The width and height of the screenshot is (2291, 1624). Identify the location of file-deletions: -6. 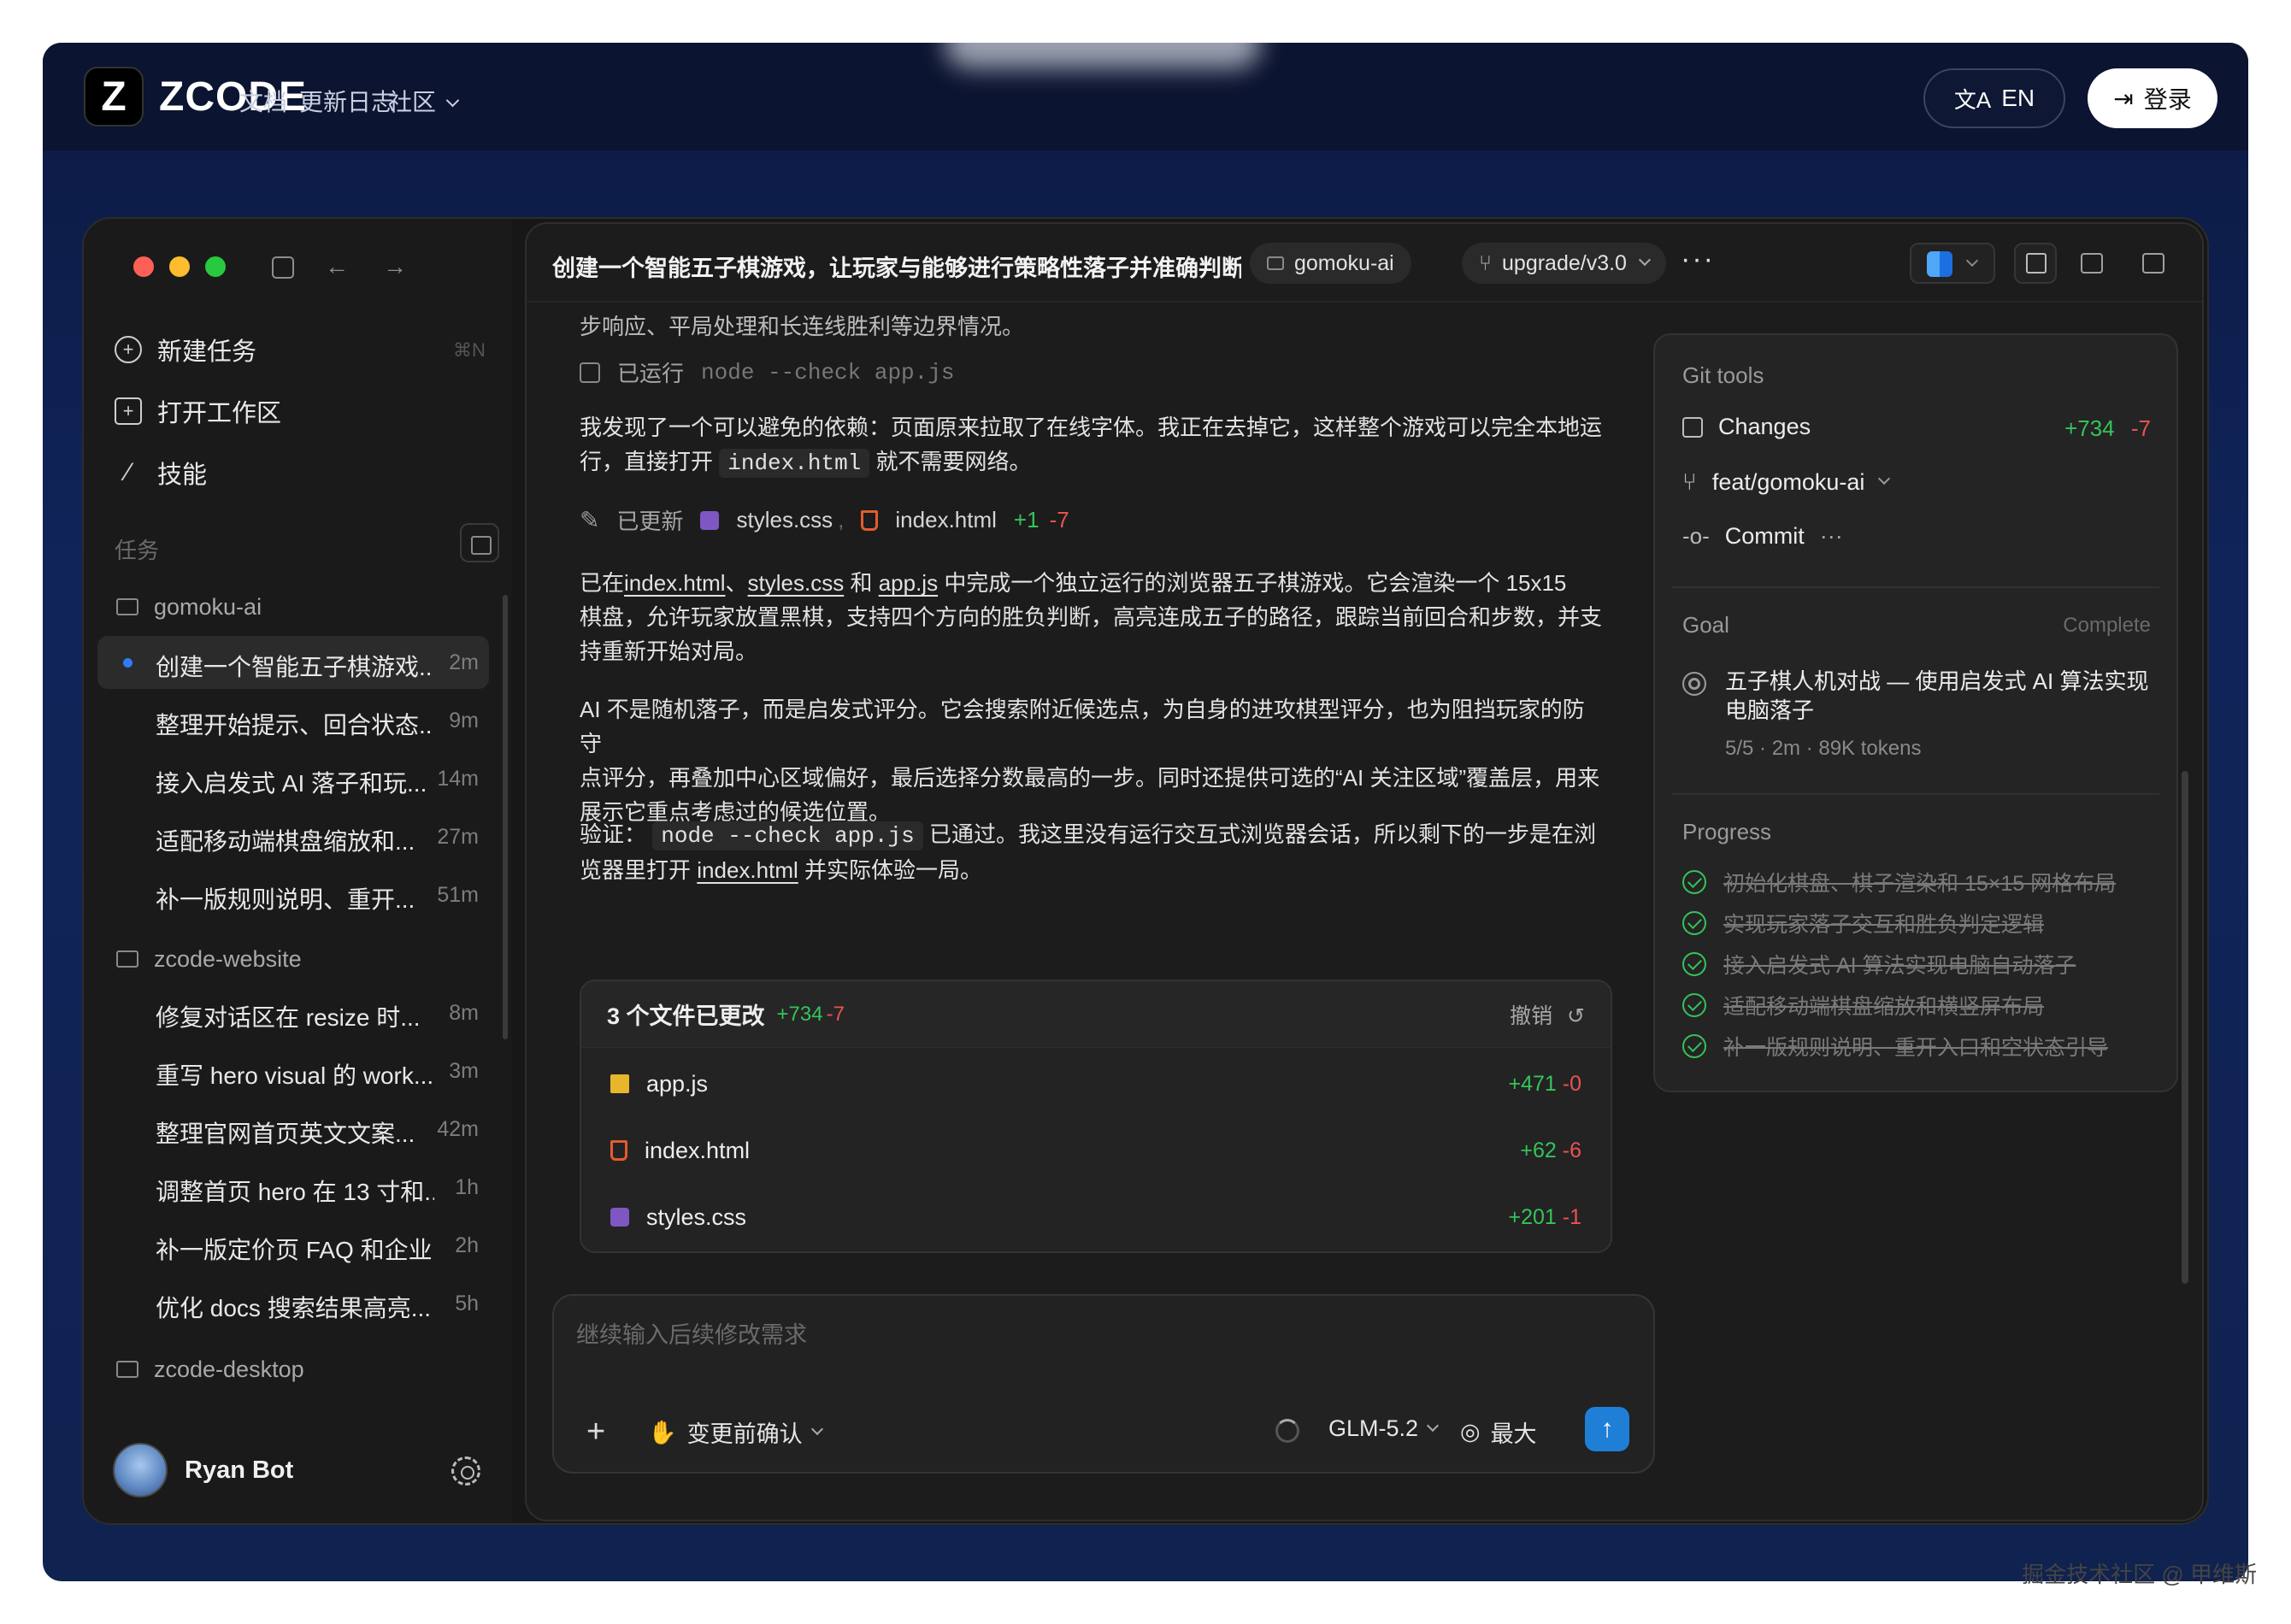
(1572, 1150).